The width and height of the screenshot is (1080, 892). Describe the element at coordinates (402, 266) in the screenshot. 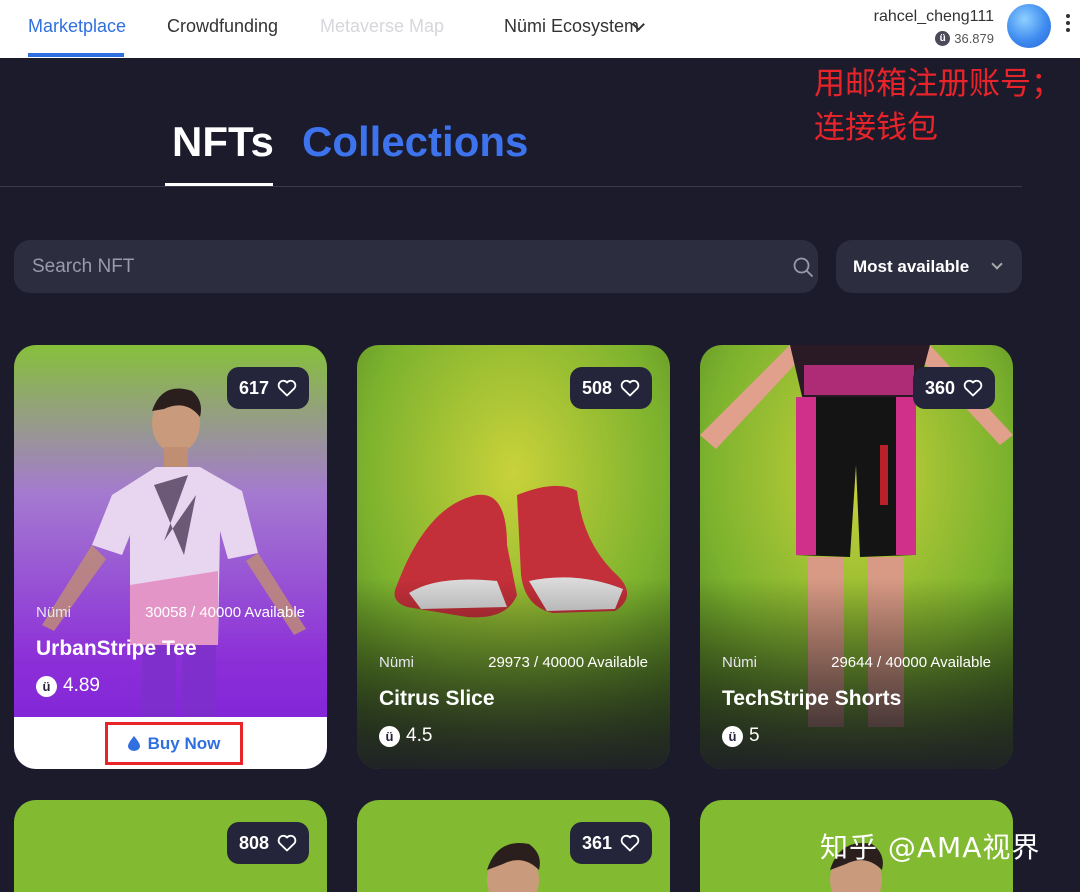

I see `search-input` at that location.